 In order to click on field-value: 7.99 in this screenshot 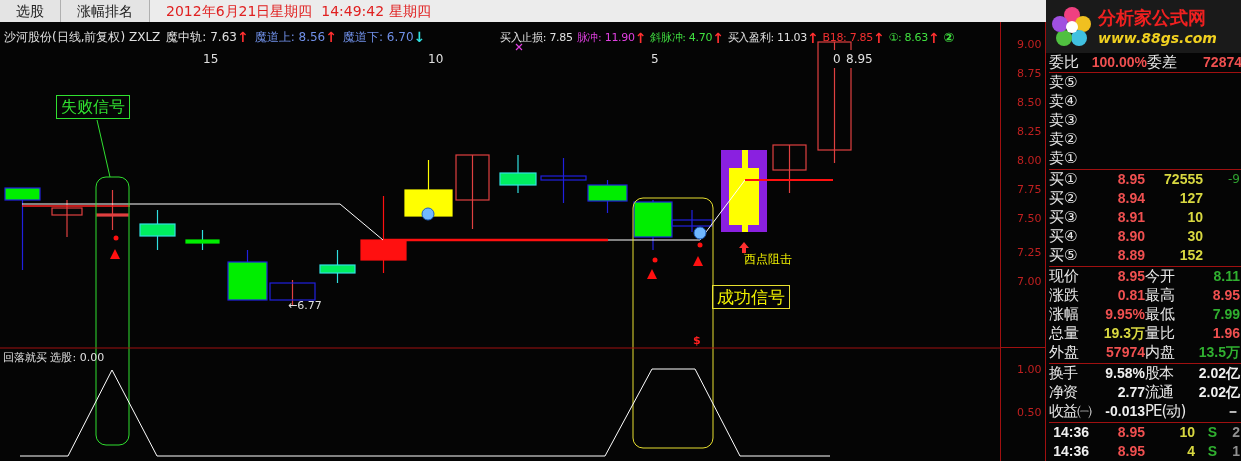, I will do `click(1225, 314)`.